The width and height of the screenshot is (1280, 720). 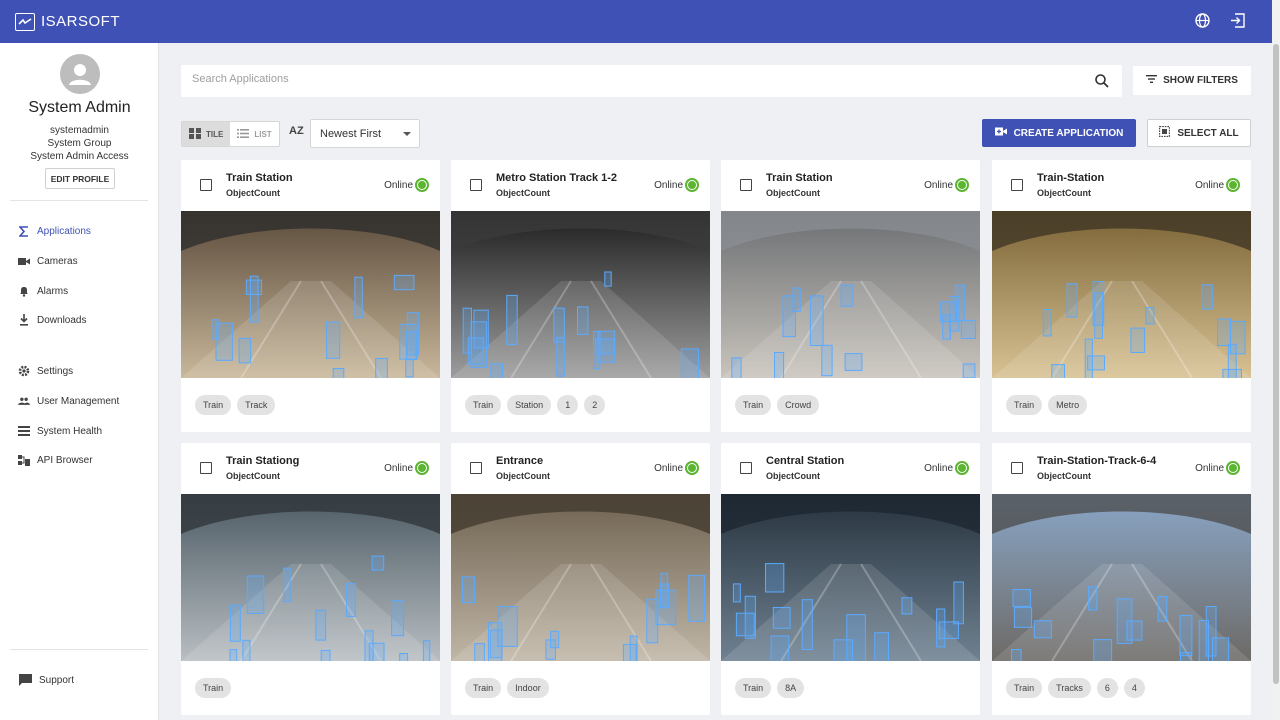 I want to click on tag-chip: Tracks, so click(x=1069, y=687).